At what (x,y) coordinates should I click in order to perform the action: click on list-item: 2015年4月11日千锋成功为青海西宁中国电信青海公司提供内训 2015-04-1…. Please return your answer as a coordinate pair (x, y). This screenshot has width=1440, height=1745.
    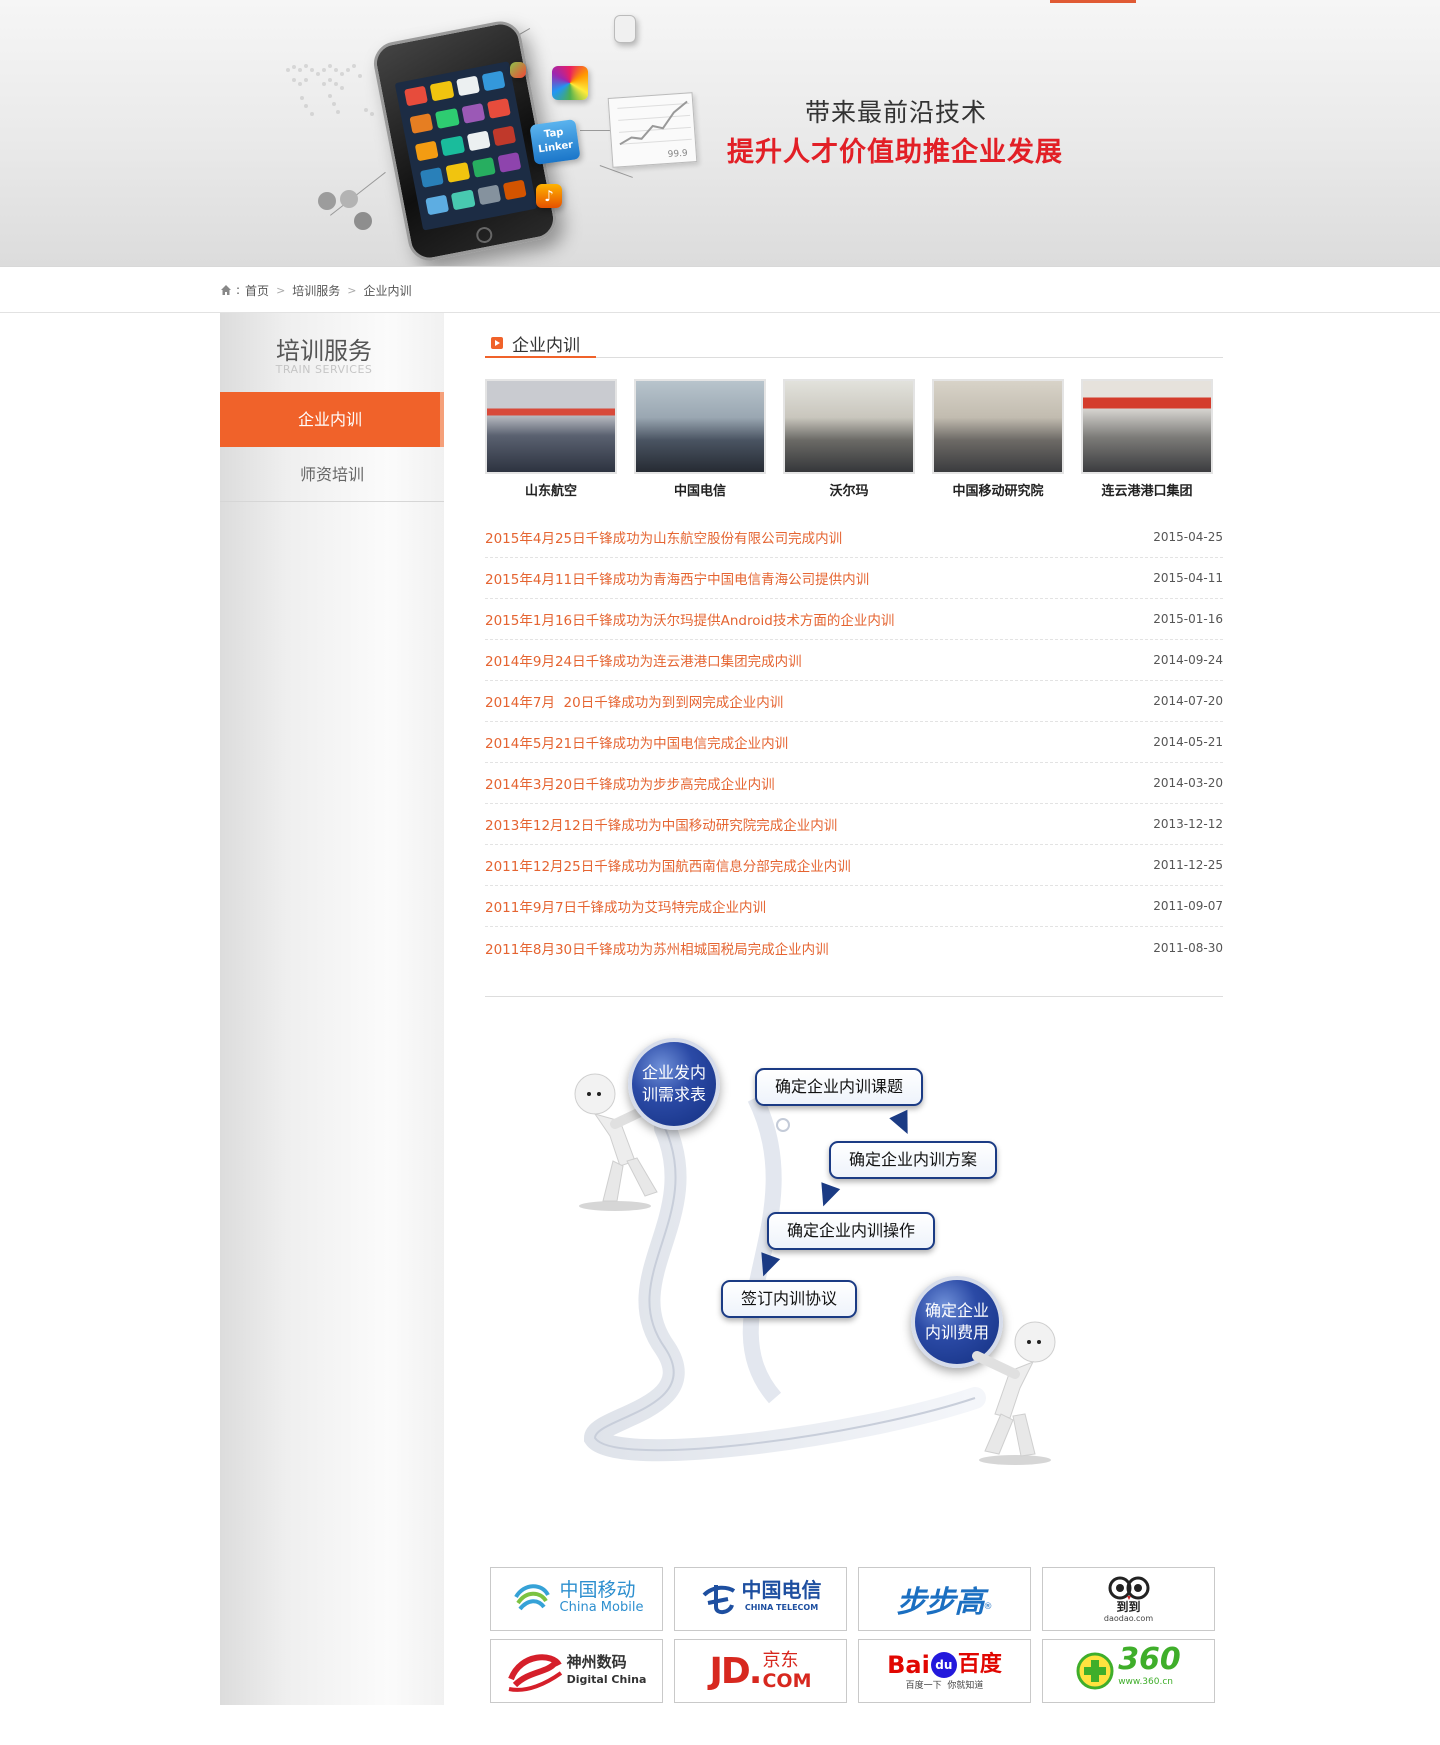
    Looking at the image, I should click on (854, 578).